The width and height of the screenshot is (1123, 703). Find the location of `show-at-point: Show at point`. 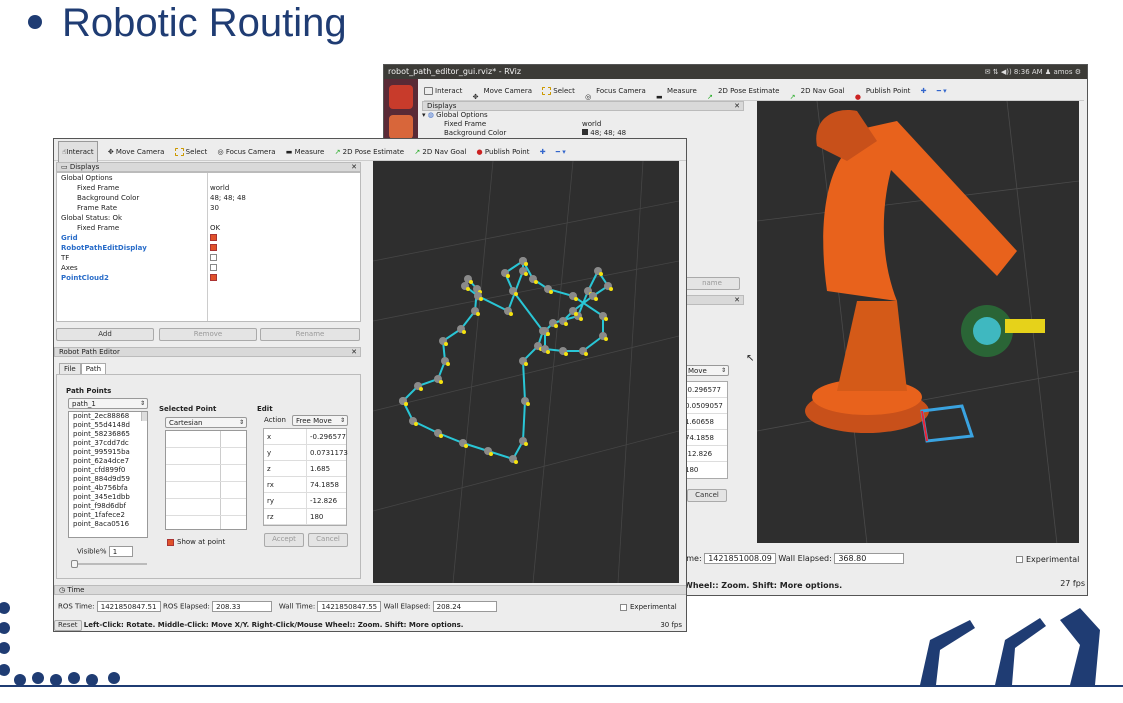

show-at-point: Show at point is located at coordinates (196, 542).